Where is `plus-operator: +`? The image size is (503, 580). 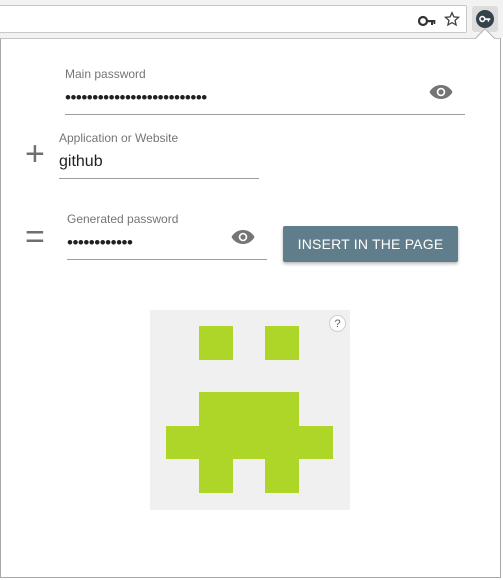 plus-operator: + is located at coordinates (35, 154).